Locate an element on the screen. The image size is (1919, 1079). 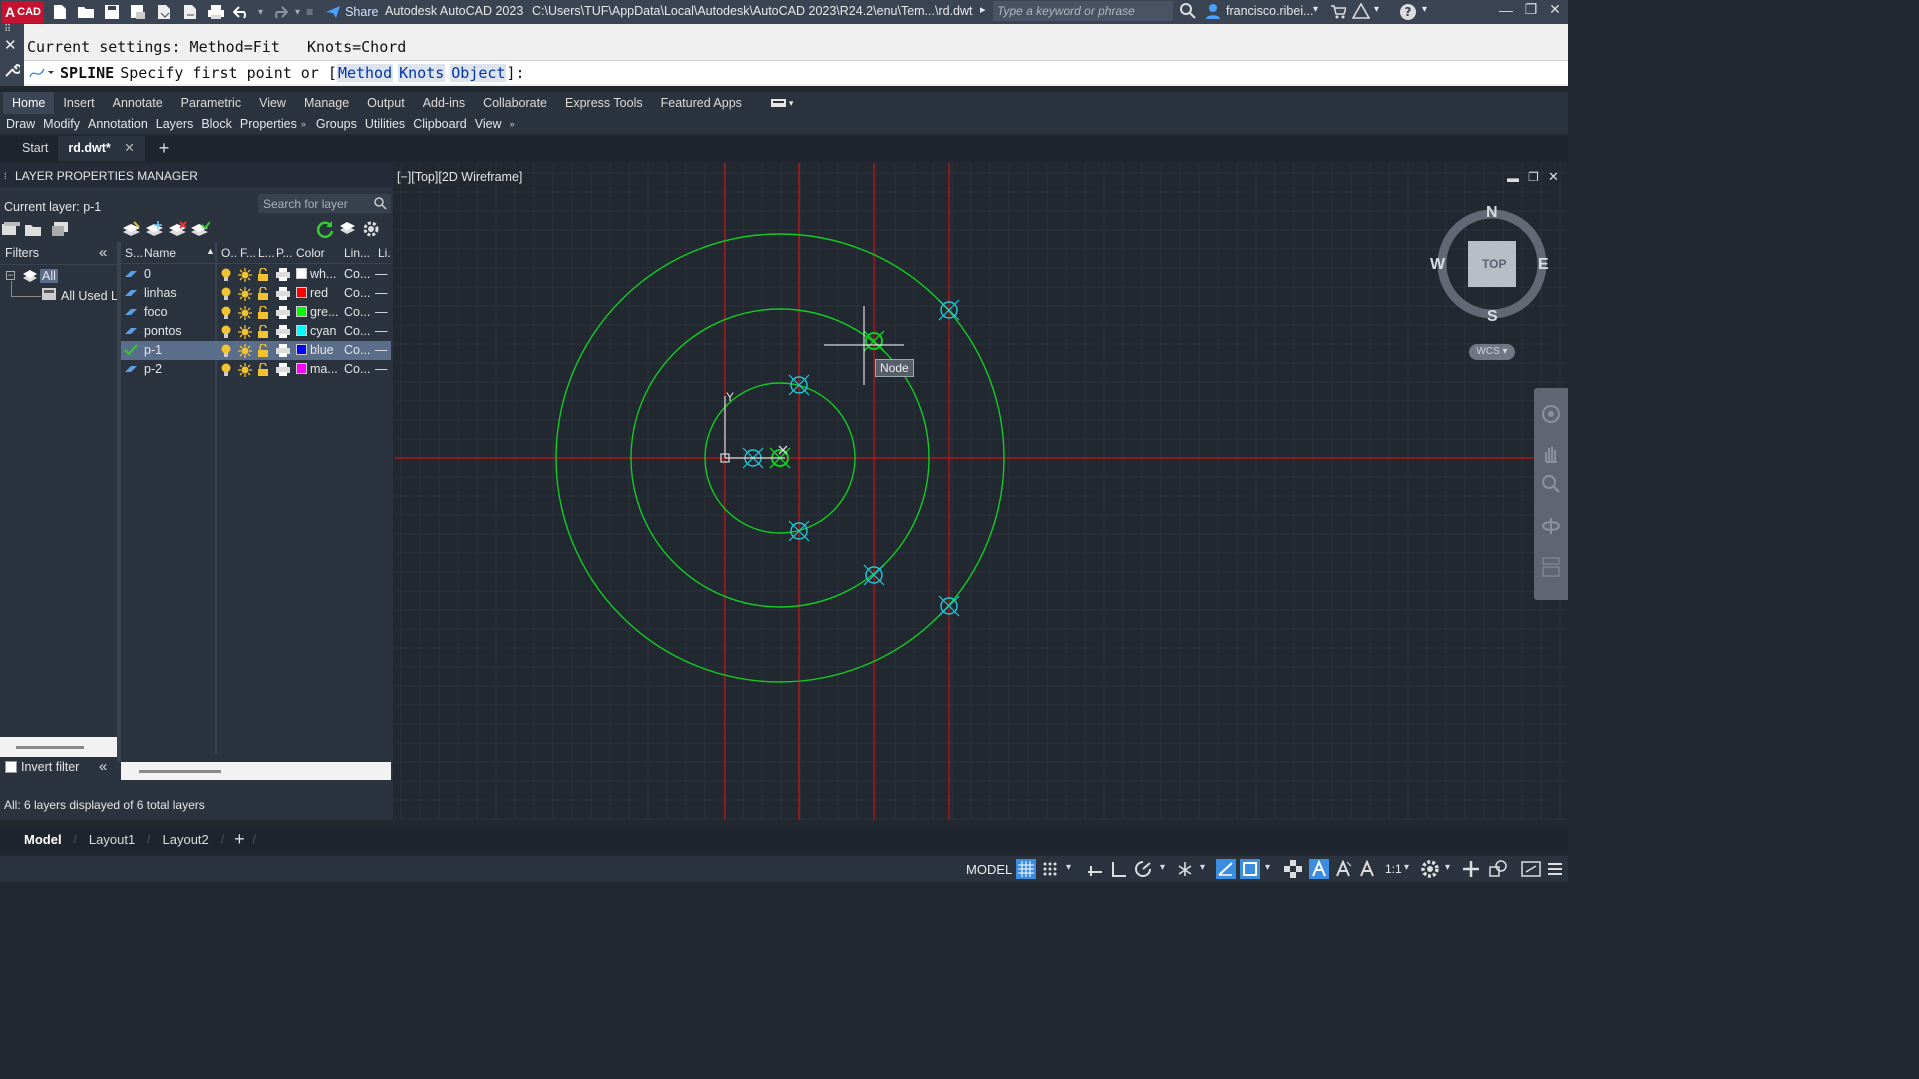
save-web-icon is located at coordinates (190, 12).